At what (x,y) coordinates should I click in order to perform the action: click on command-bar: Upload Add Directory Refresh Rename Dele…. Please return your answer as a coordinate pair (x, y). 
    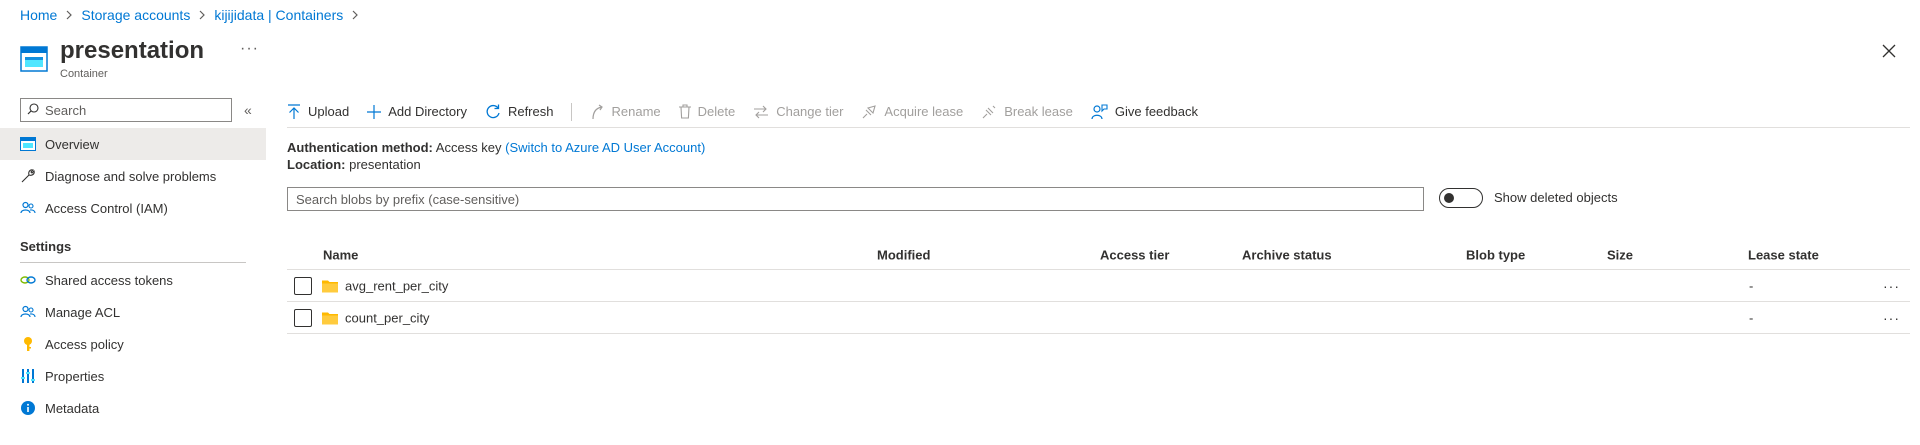
    Looking at the image, I should click on (1098, 112).